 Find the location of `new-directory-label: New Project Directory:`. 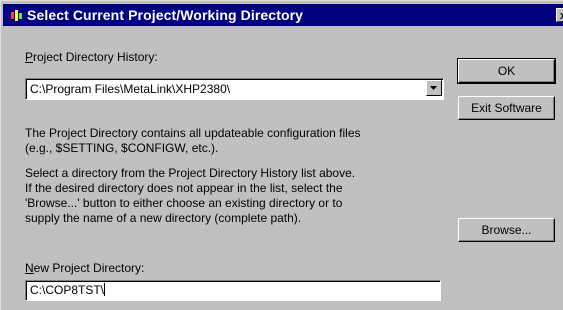

new-directory-label: New Project Directory: is located at coordinates (84, 268).